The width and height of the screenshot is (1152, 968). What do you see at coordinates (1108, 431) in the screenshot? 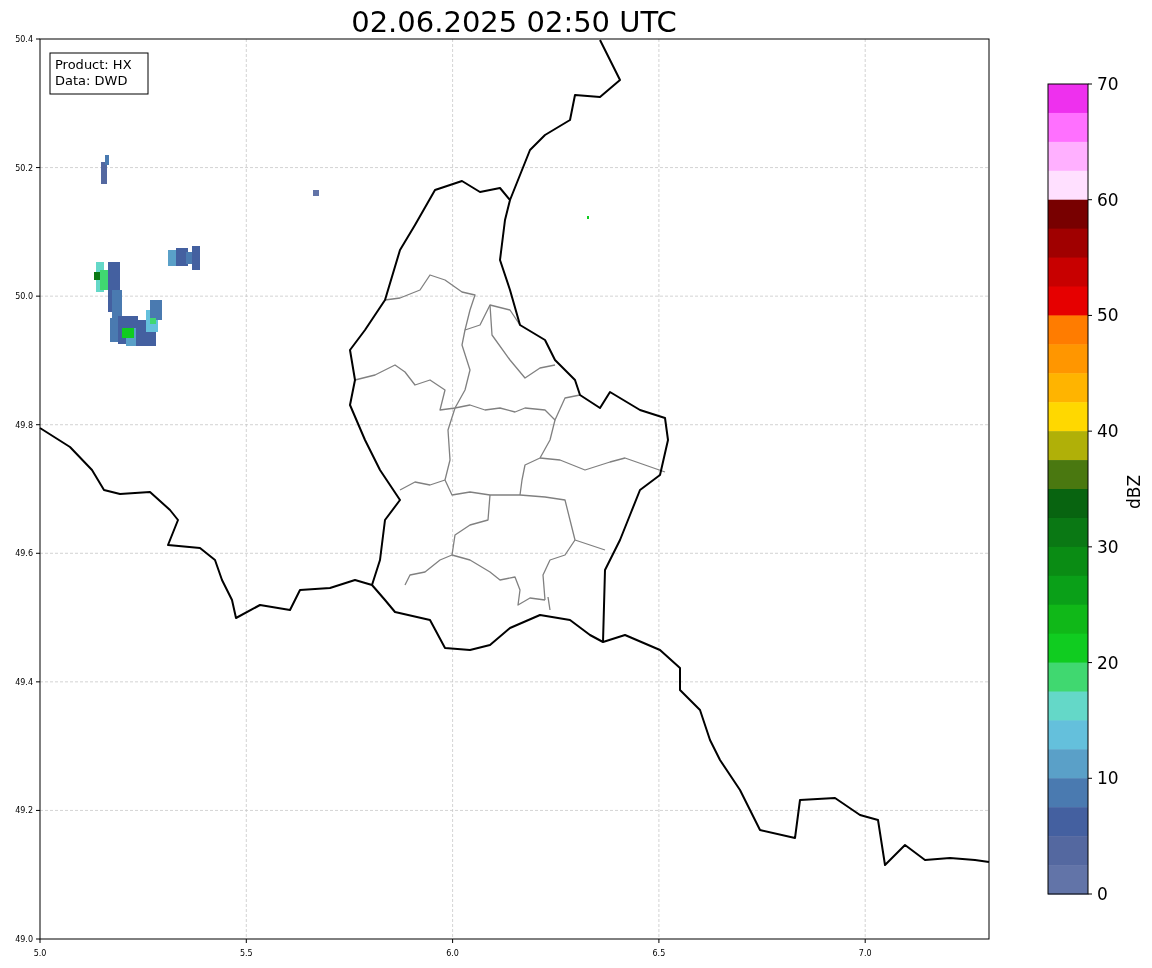
I see `colorbar-tick-label: 40` at bounding box center [1108, 431].